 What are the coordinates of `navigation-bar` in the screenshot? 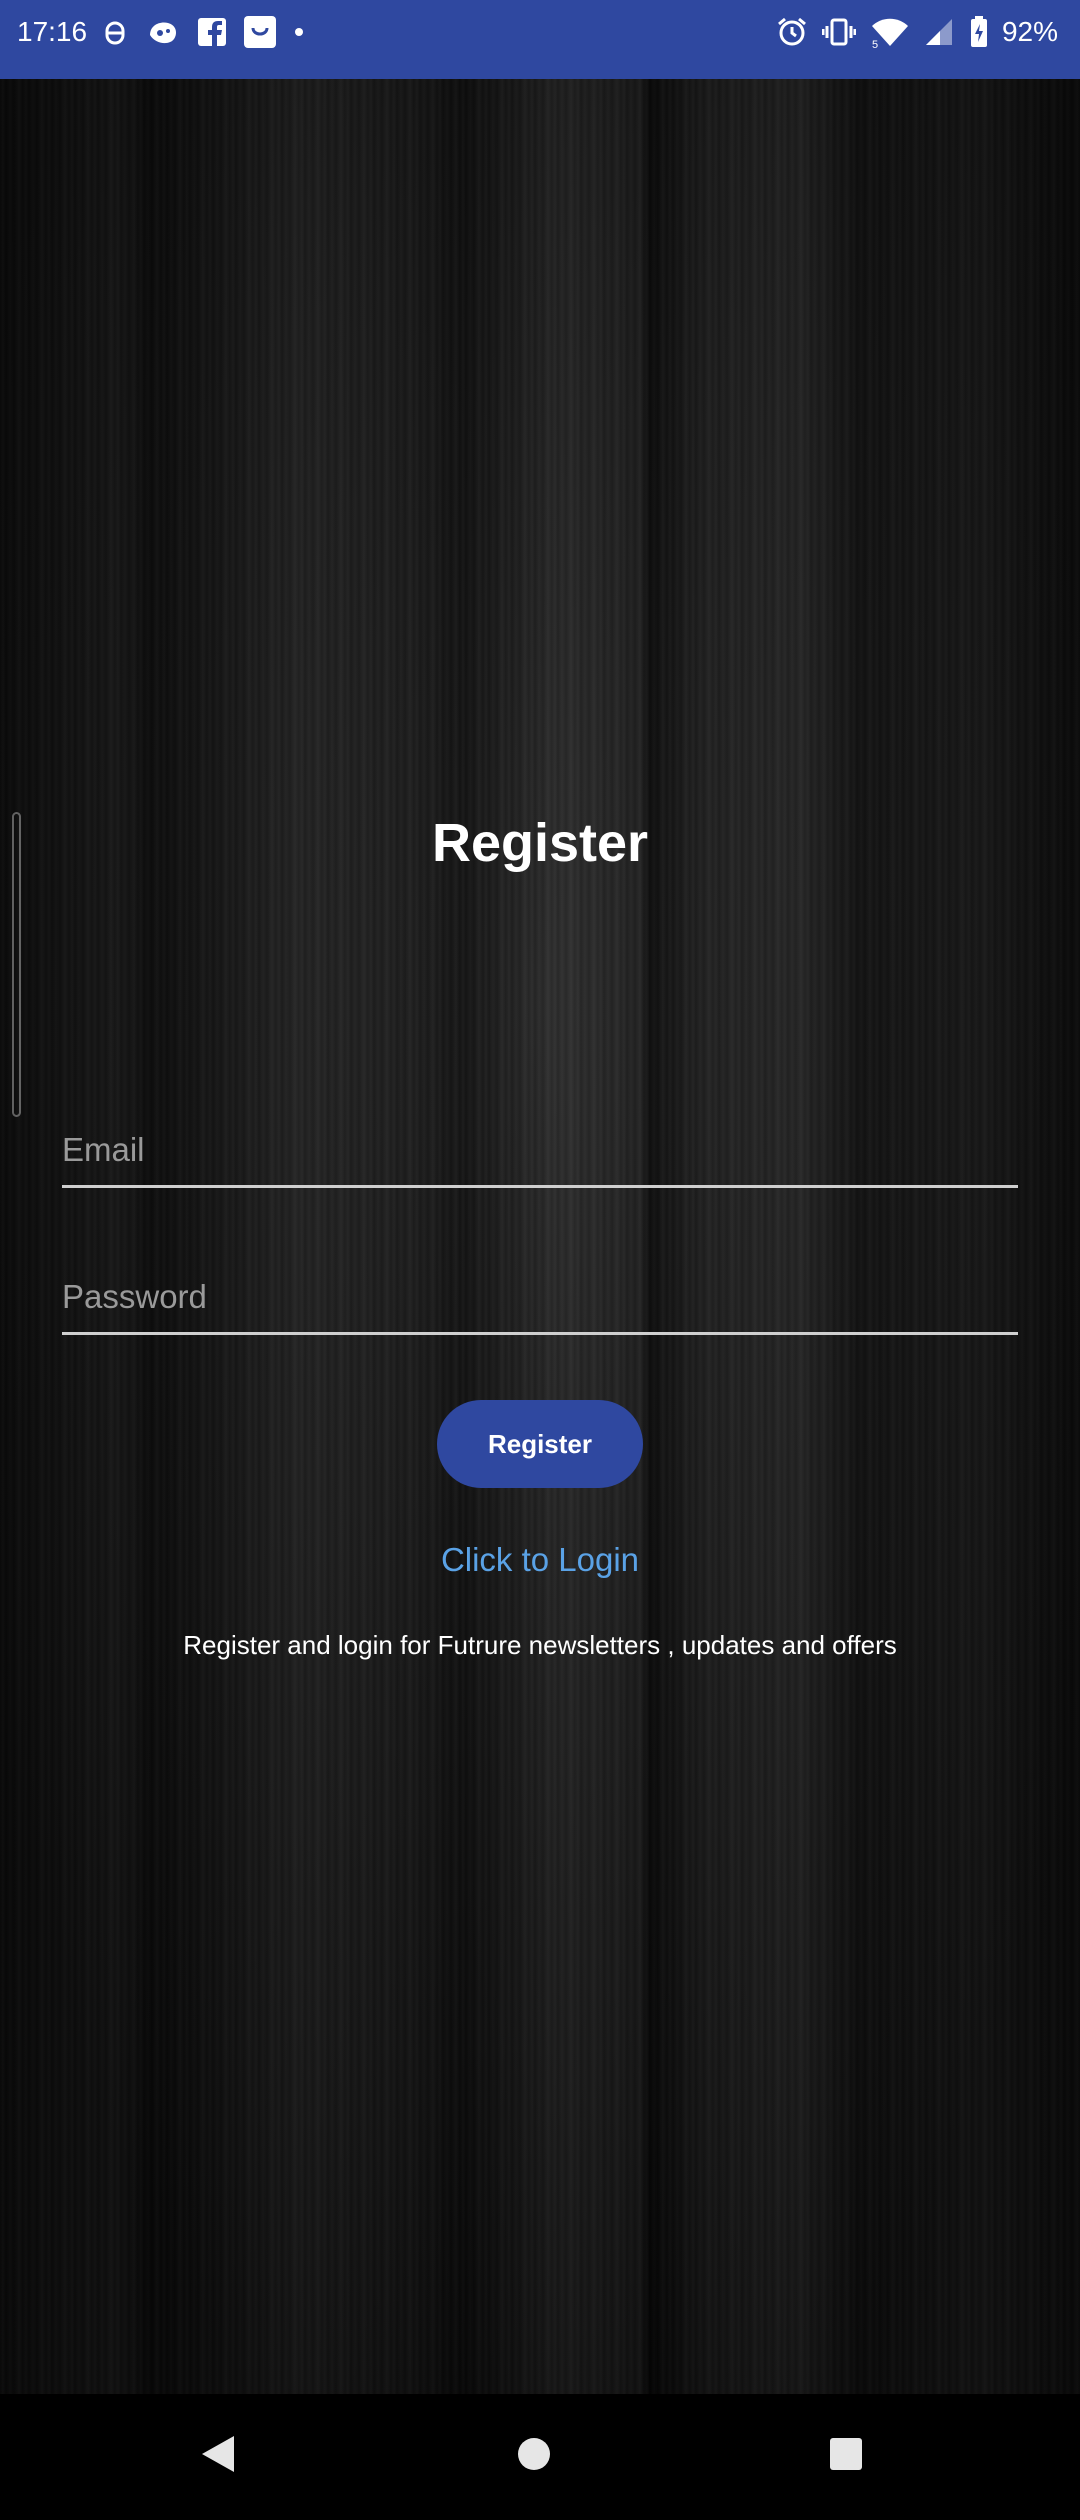 It's located at (540, 2457).